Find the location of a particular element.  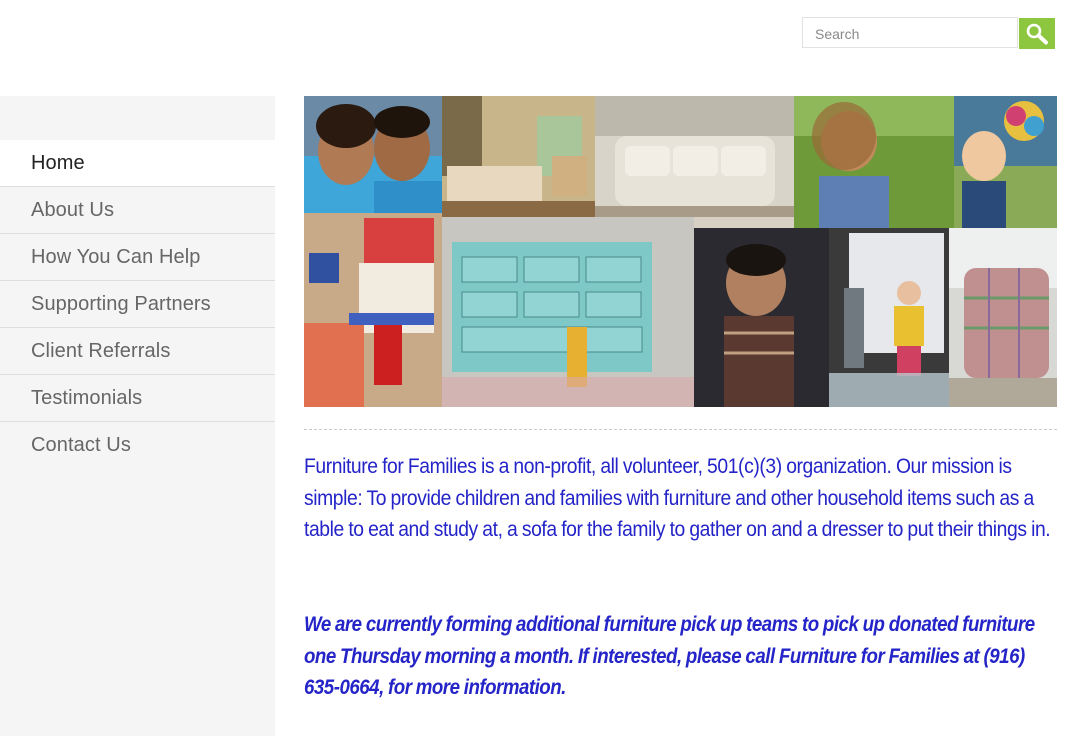

search-input is located at coordinates (910, 32).